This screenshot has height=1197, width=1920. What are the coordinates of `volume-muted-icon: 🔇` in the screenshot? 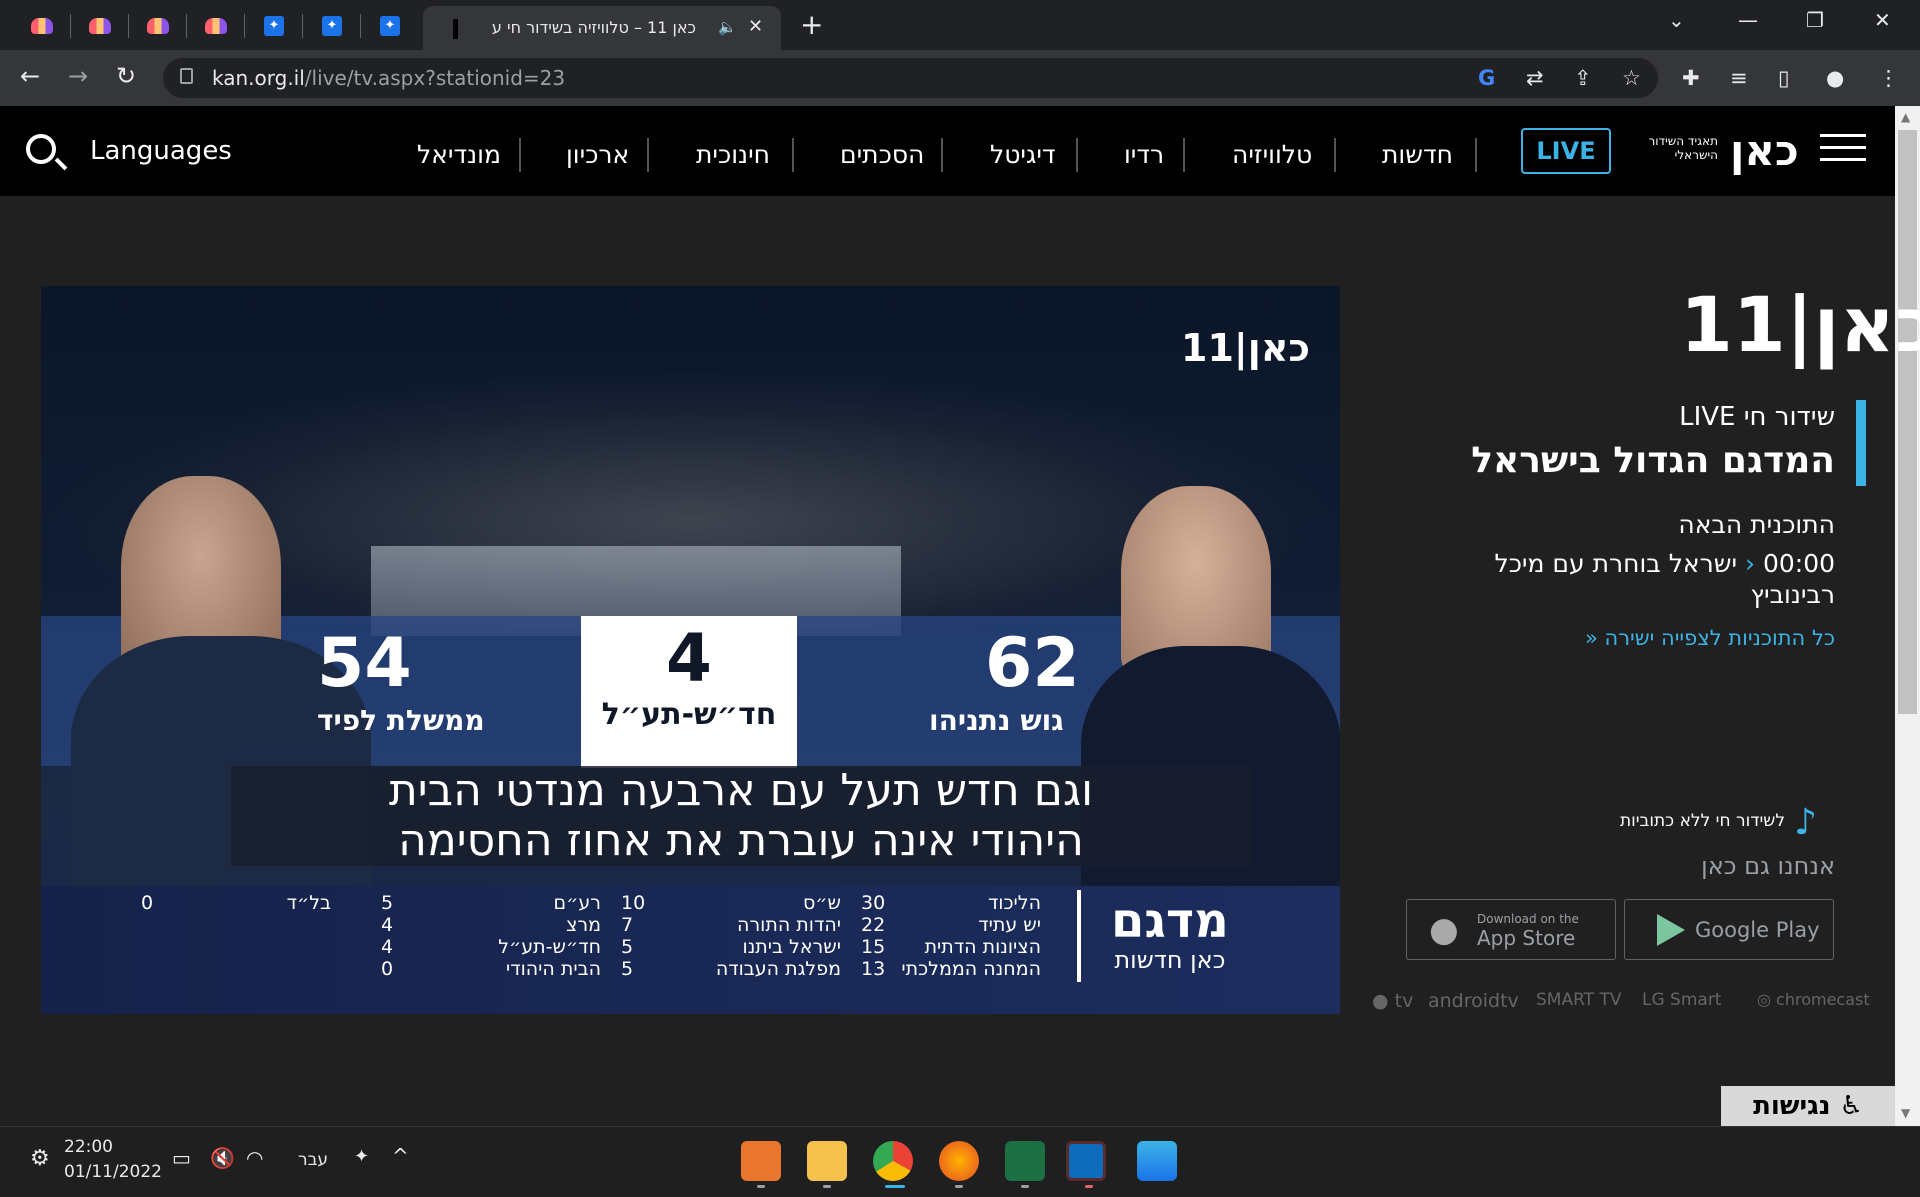 It's located at (222, 1158).